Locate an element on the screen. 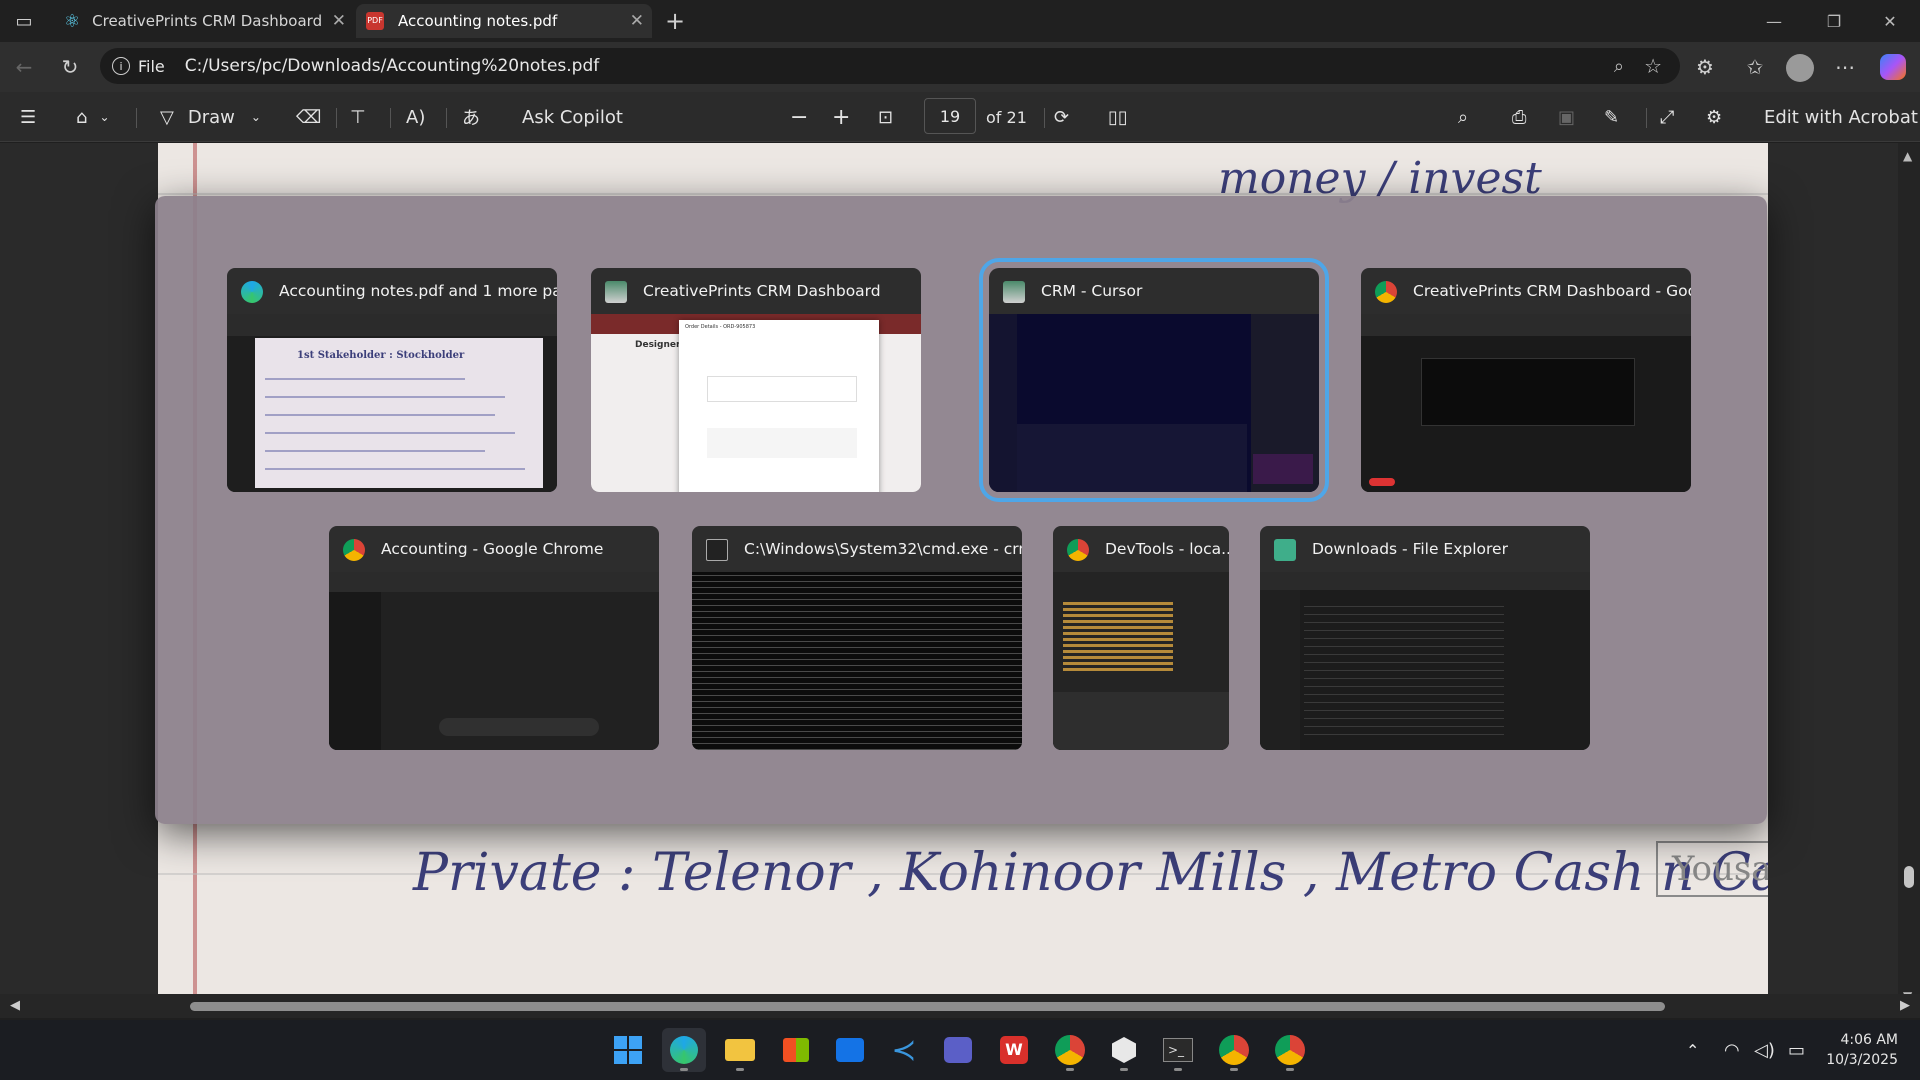 The height and width of the screenshot is (1080, 1920). window-card-file-explorer: Downloads - File Explorer is located at coordinates (1425, 638).